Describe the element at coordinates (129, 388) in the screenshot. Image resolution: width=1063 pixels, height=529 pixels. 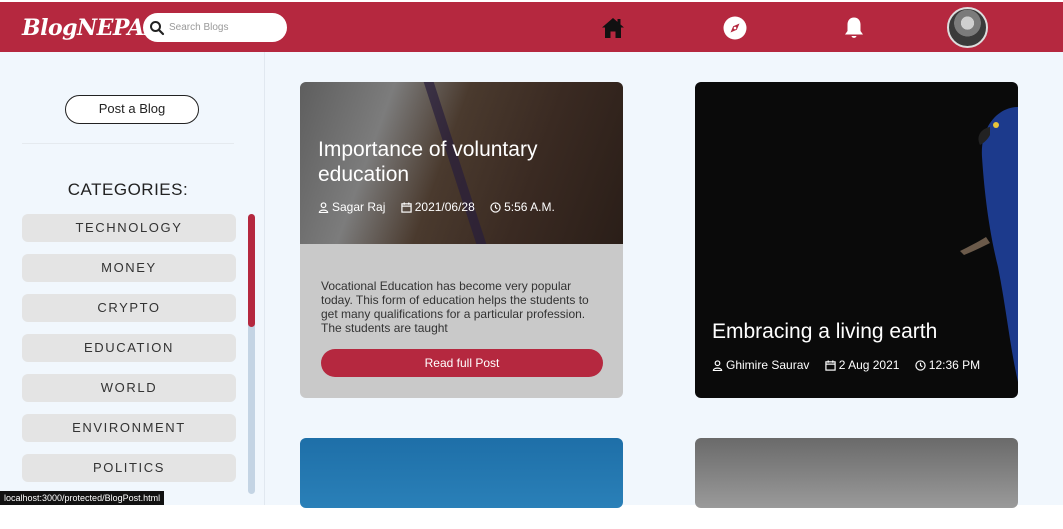
I see `category-world: WORLD` at that location.